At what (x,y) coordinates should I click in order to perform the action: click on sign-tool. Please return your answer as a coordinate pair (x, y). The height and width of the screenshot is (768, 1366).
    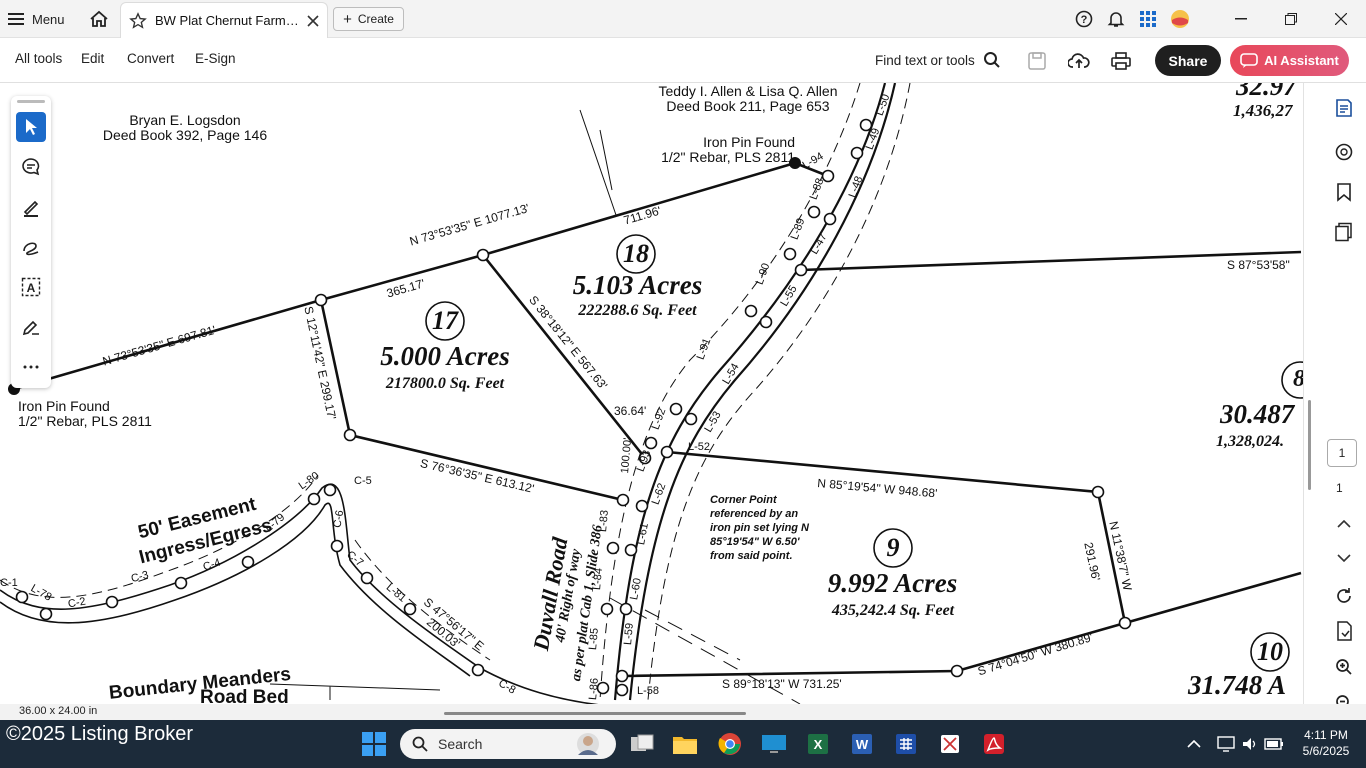
    Looking at the image, I should click on (31, 327).